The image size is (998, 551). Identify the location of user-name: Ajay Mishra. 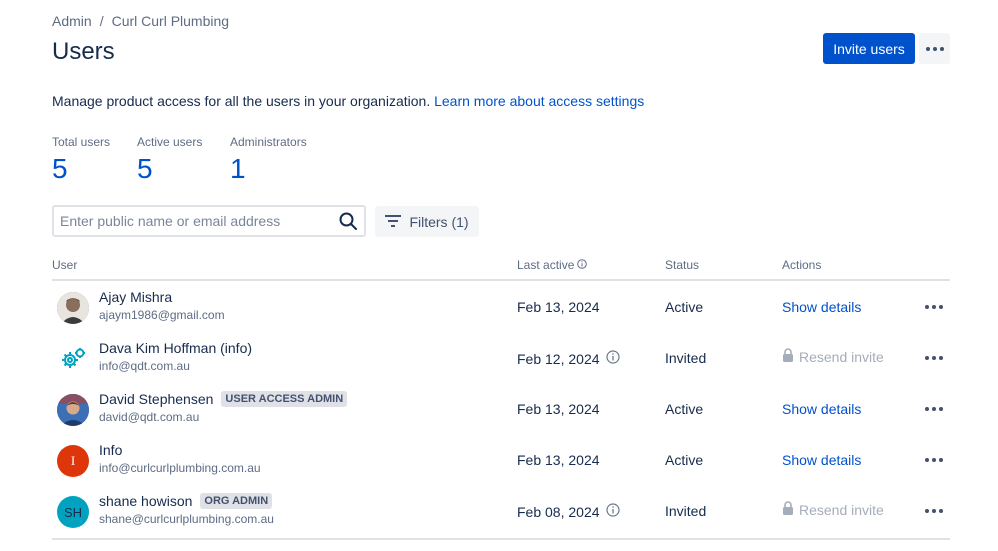
(135, 297).